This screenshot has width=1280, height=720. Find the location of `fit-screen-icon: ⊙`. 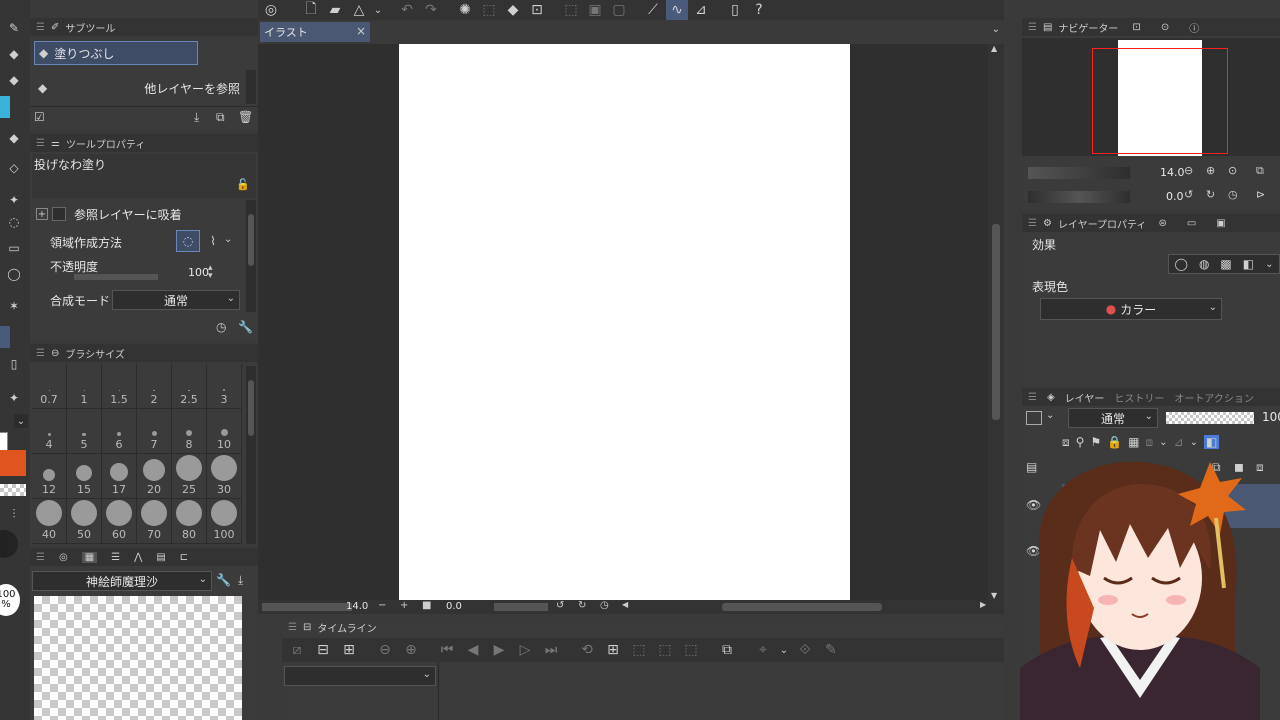

fit-screen-icon: ⊙ is located at coordinates (1232, 170).